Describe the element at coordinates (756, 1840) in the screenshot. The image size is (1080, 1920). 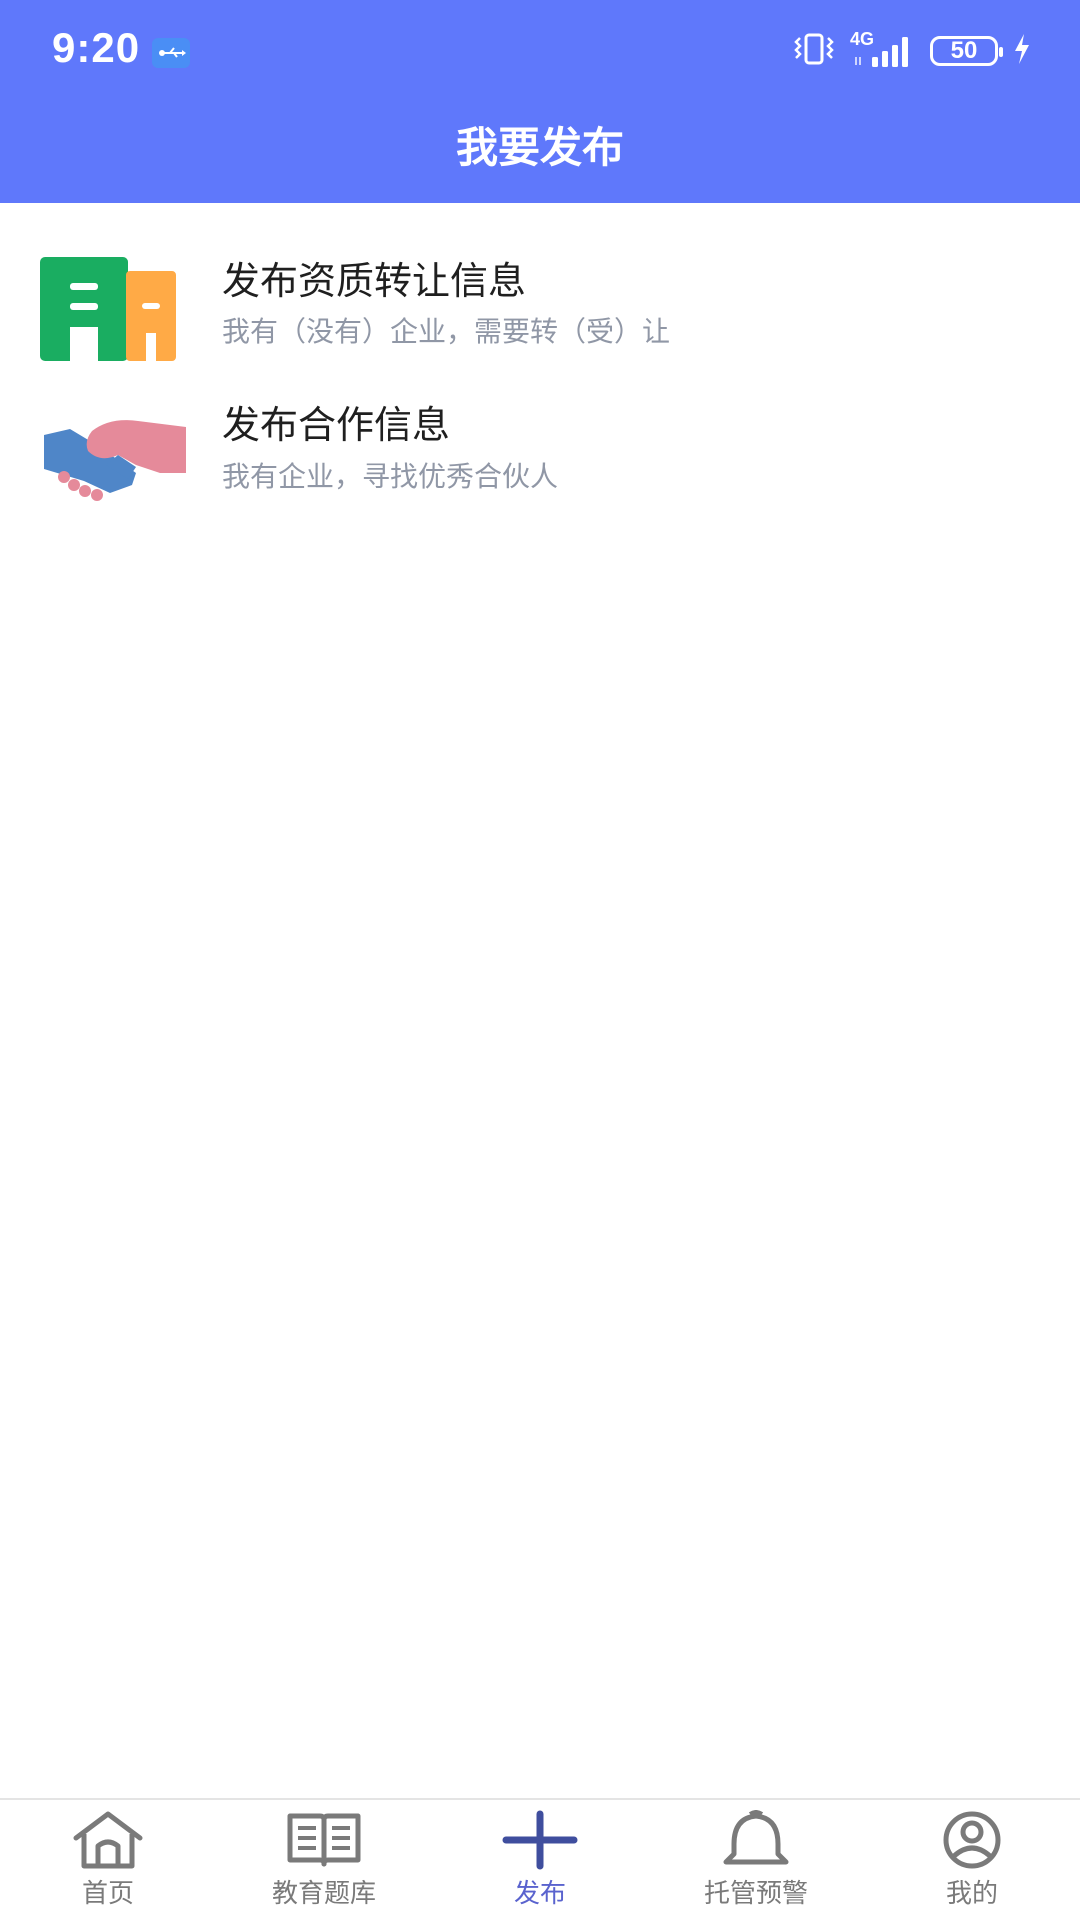
I see `bell-icon` at that location.